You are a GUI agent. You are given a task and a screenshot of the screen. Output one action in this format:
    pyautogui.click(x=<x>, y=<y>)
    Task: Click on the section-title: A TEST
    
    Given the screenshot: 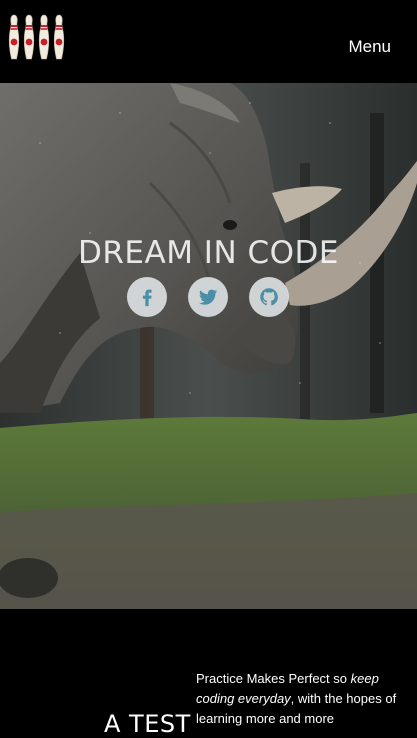 What is the action you would take?
    pyautogui.click(x=147, y=724)
    